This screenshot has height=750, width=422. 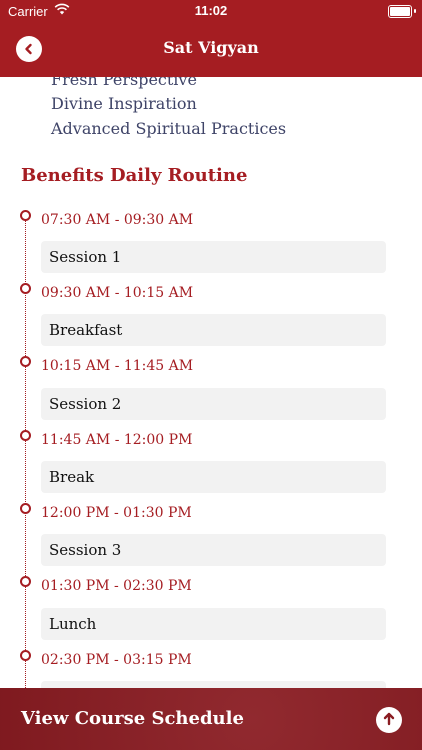 What do you see at coordinates (116, 660) in the screenshot?
I see `time-range: 02:30 PM - 03:15 PM` at bounding box center [116, 660].